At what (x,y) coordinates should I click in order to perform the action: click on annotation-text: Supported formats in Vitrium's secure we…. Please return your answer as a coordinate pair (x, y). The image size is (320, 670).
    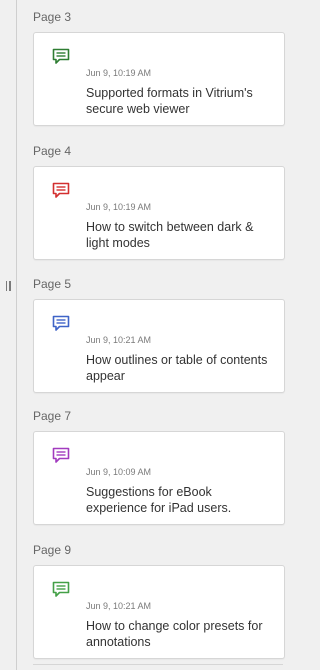
    Looking at the image, I should click on (169, 101).